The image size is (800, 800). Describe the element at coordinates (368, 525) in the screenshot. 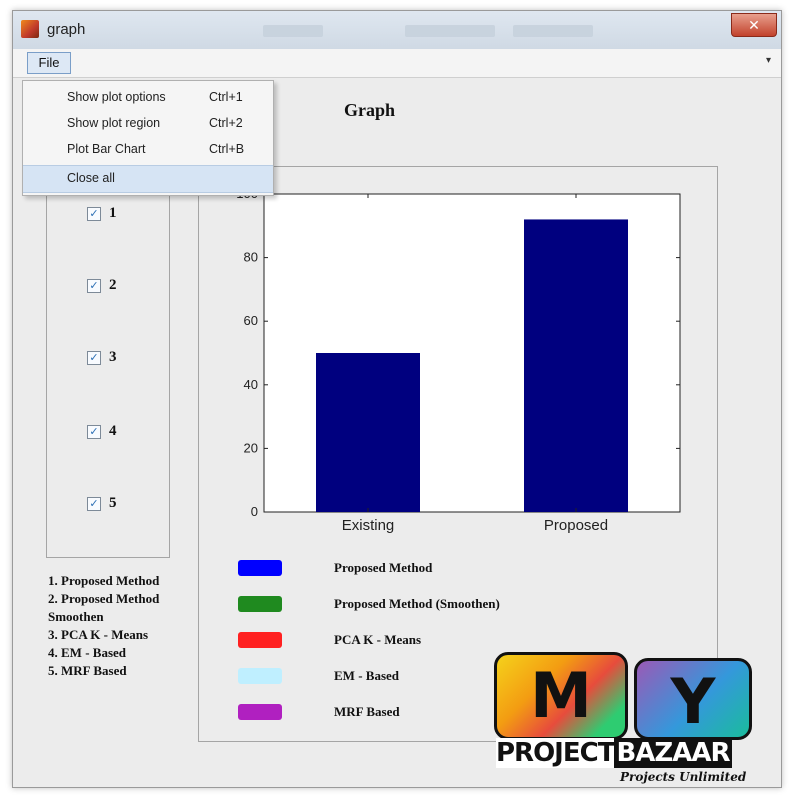

I see `x-tick-label: Existing` at that location.